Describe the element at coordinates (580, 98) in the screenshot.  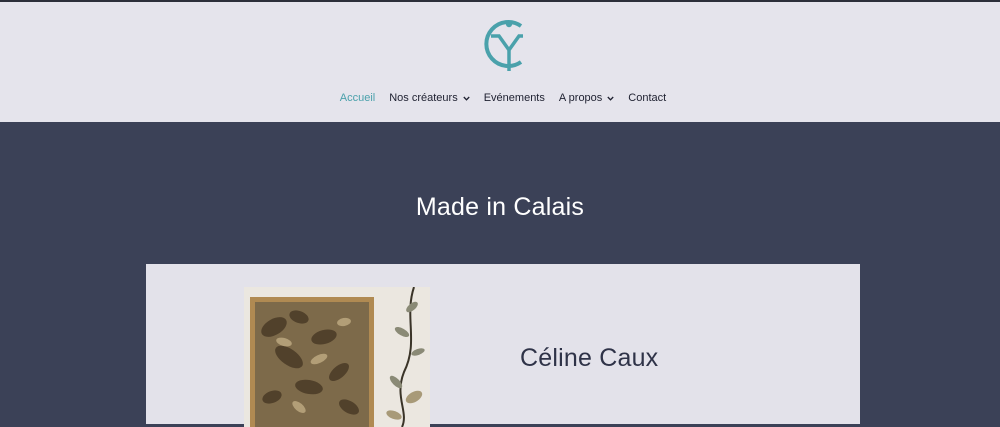
I see `nav-item-label: A propos` at that location.